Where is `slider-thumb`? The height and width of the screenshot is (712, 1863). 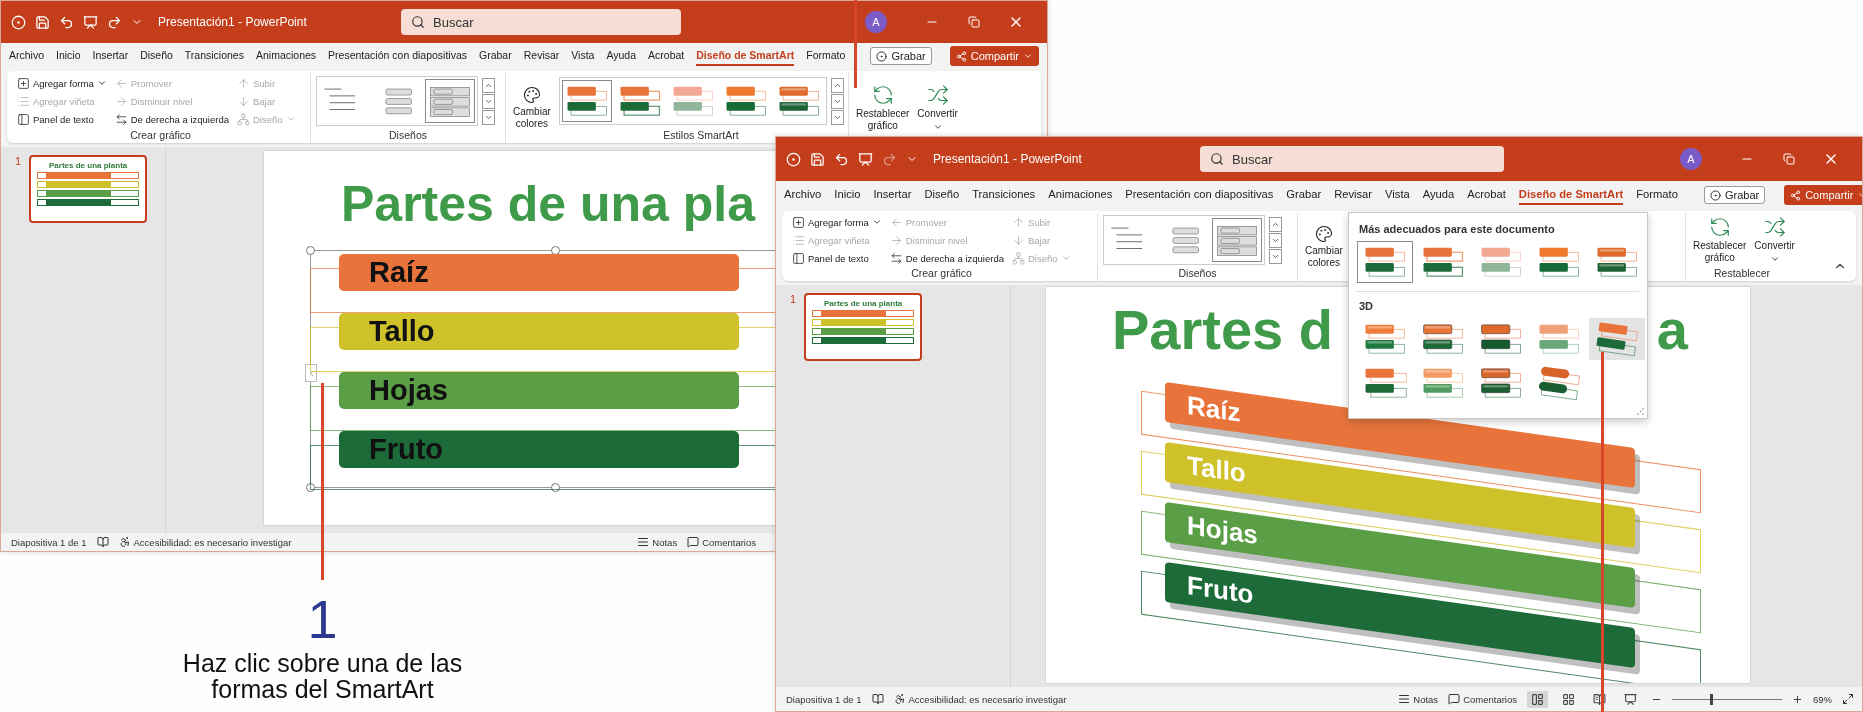
slider-thumb is located at coordinates (1712, 699).